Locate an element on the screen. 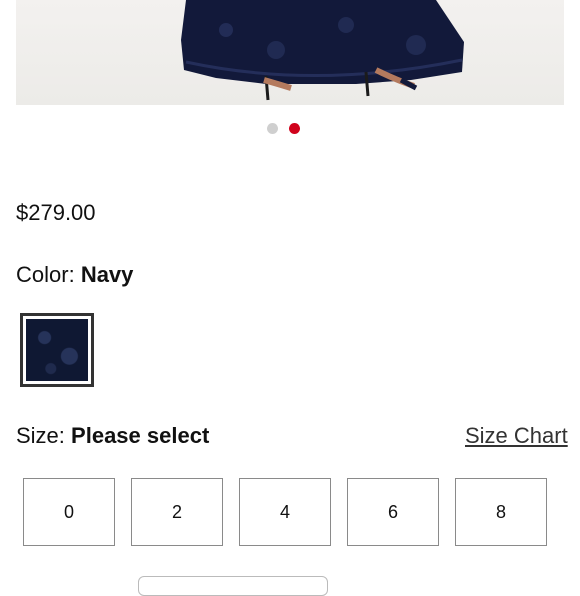 The width and height of the screenshot is (580, 596). size-value: Please select is located at coordinates (140, 435).